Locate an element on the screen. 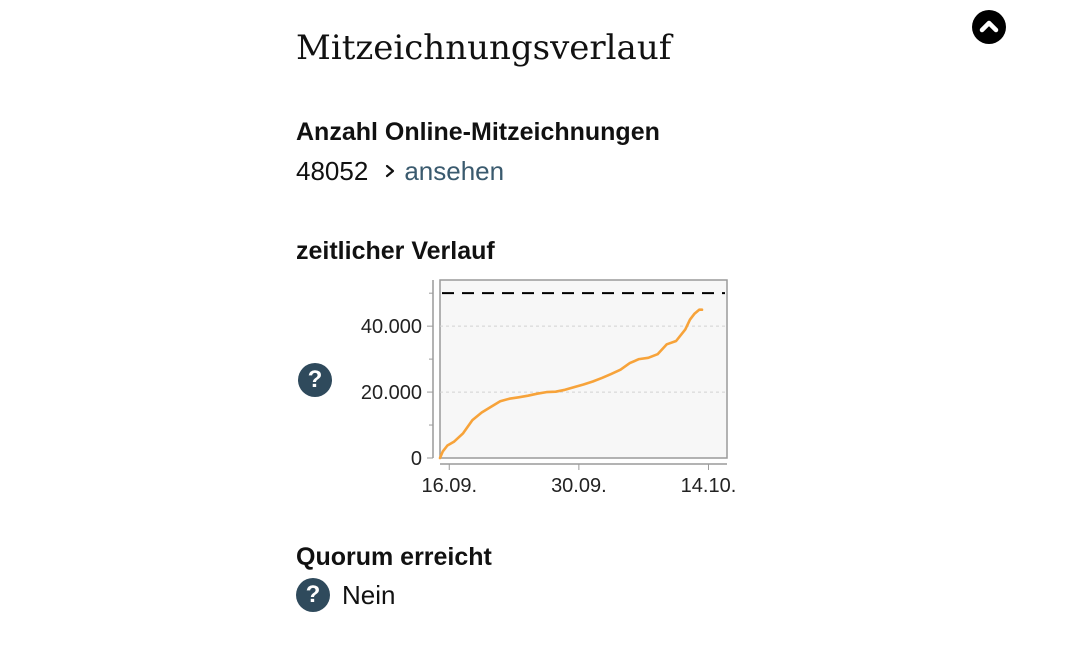 This screenshot has height=667, width=1076. quorum-help-icon: ? is located at coordinates (313, 595).